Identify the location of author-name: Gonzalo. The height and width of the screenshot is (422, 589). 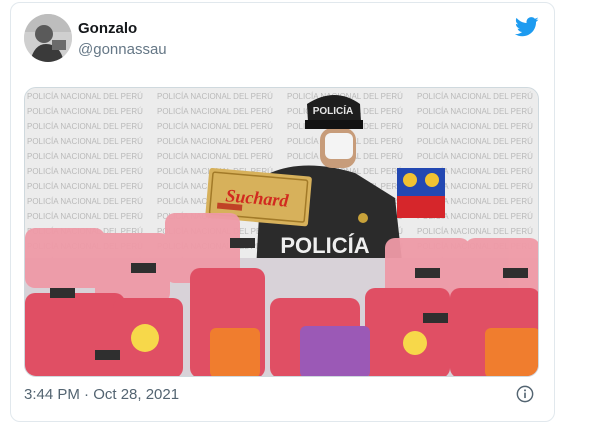
(107, 28).